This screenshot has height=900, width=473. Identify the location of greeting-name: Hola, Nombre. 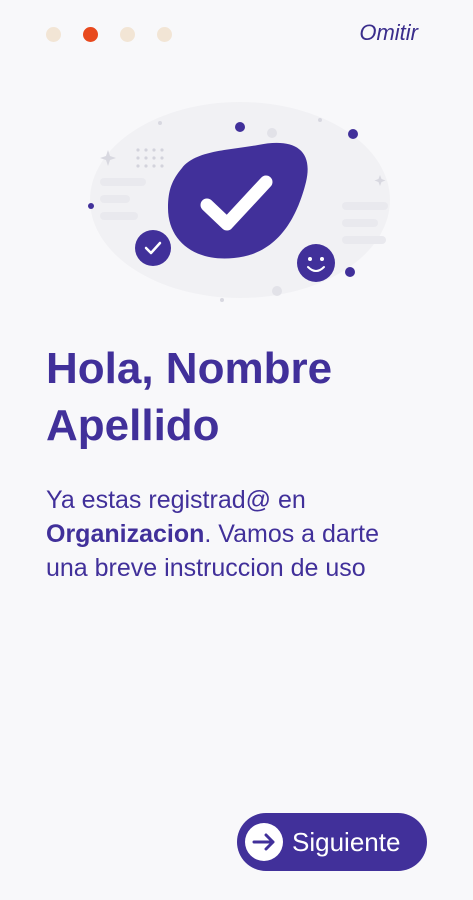
(189, 368).